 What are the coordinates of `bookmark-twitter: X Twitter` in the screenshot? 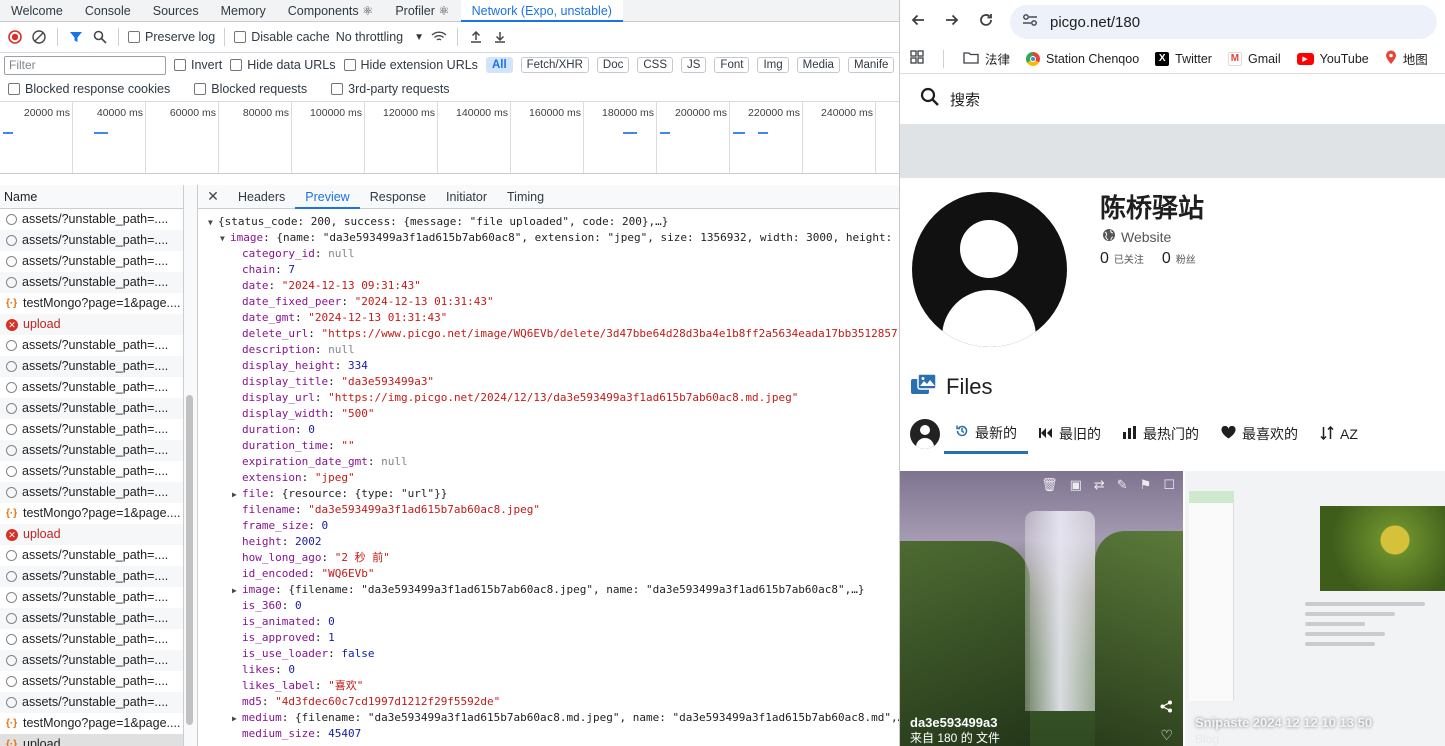 It's located at (1183, 58).